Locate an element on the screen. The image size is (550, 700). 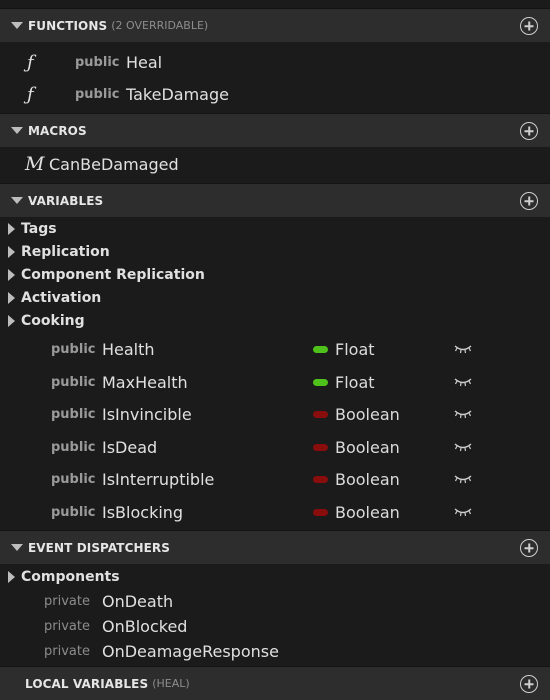
category-label: Components is located at coordinates (70, 577).